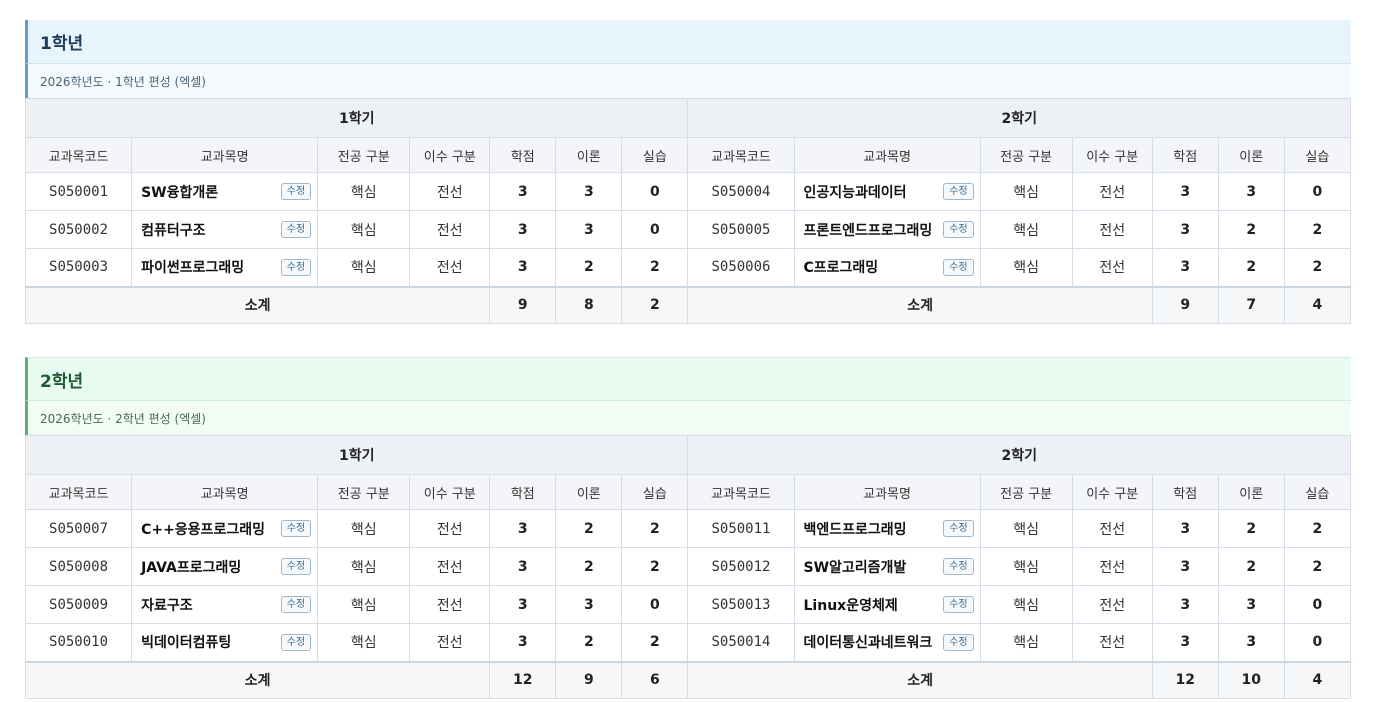 The image size is (1377, 702). I want to click on subtotal-practice: 6, so click(655, 679).